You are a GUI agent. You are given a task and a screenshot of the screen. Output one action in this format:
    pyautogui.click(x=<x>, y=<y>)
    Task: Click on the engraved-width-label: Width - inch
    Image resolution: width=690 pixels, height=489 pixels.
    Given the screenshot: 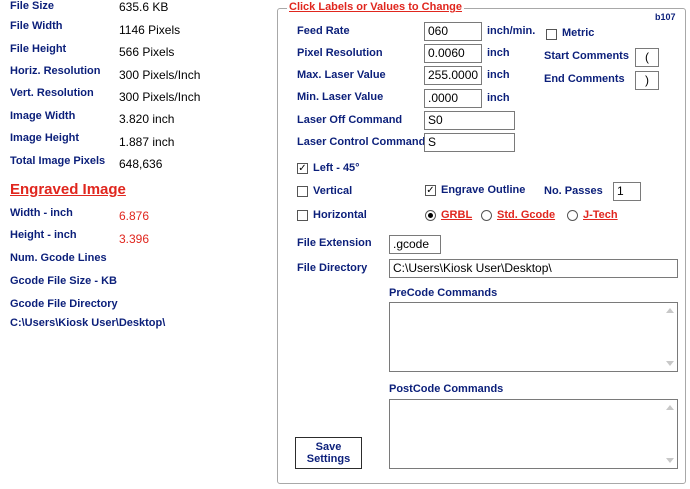 What is the action you would take?
    pyautogui.click(x=41, y=213)
    